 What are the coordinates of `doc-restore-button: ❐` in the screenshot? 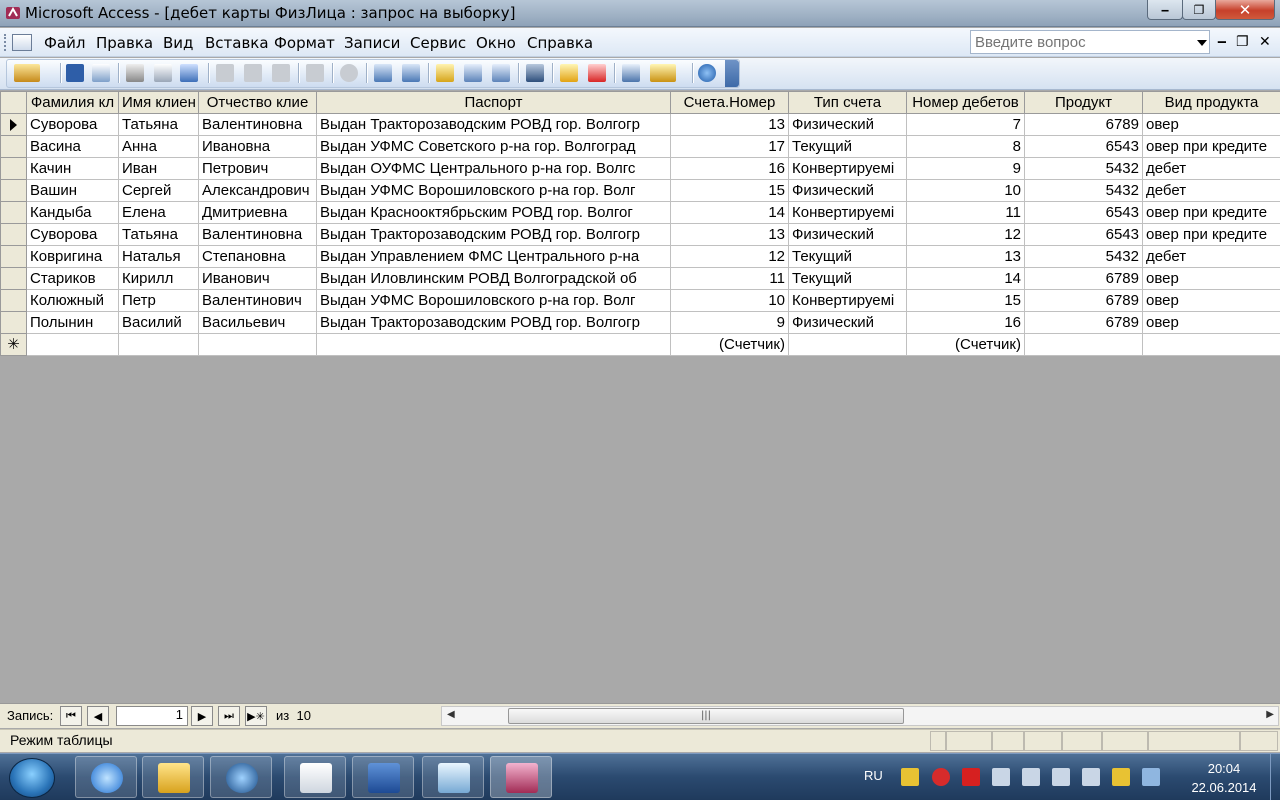 It's located at (1242, 42).